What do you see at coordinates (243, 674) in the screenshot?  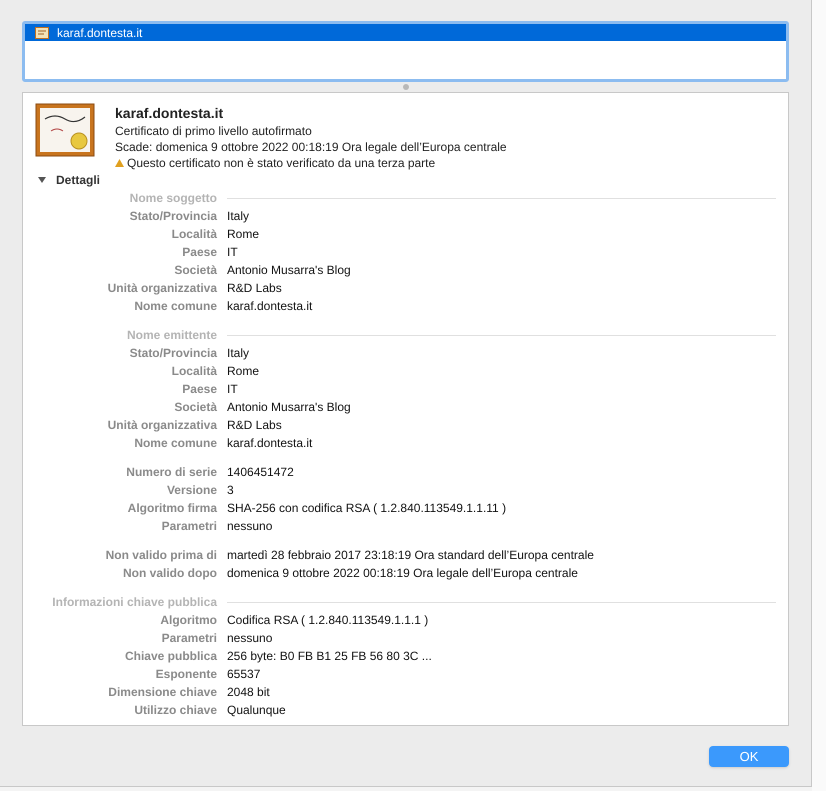 I see `field-value: 65537` at bounding box center [243, 674].